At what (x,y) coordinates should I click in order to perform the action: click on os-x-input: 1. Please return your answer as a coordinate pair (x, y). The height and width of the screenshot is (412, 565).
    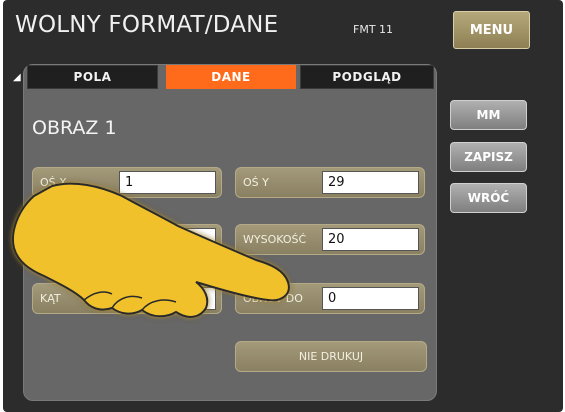
    Looking at the image, I should click on (167, 182).